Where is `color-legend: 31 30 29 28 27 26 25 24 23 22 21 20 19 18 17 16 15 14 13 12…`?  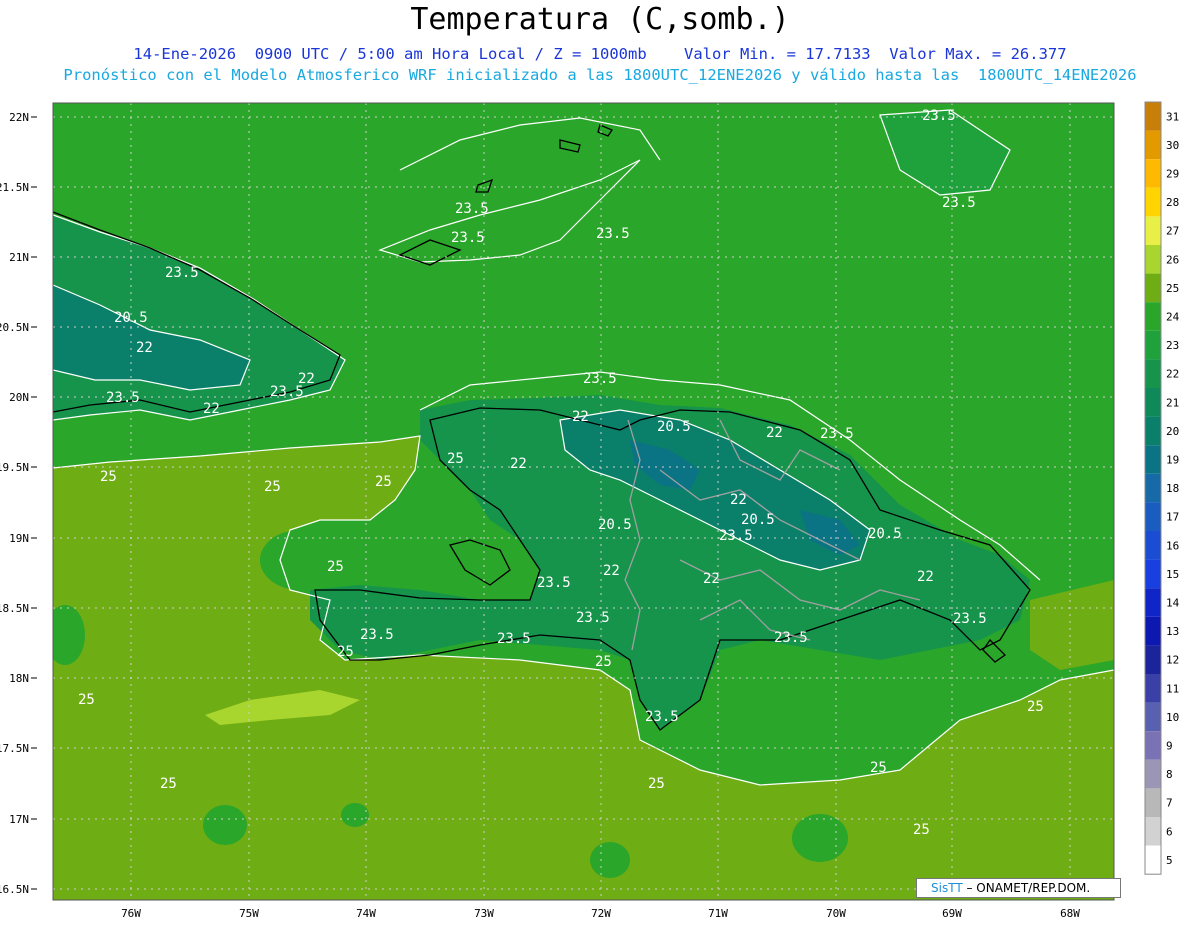
color-legend: 31 30 29 28 27 26 25 24 23 22 21 20 19 18 17 16 15 14 13 12… is located at coordinates (1162, 488).